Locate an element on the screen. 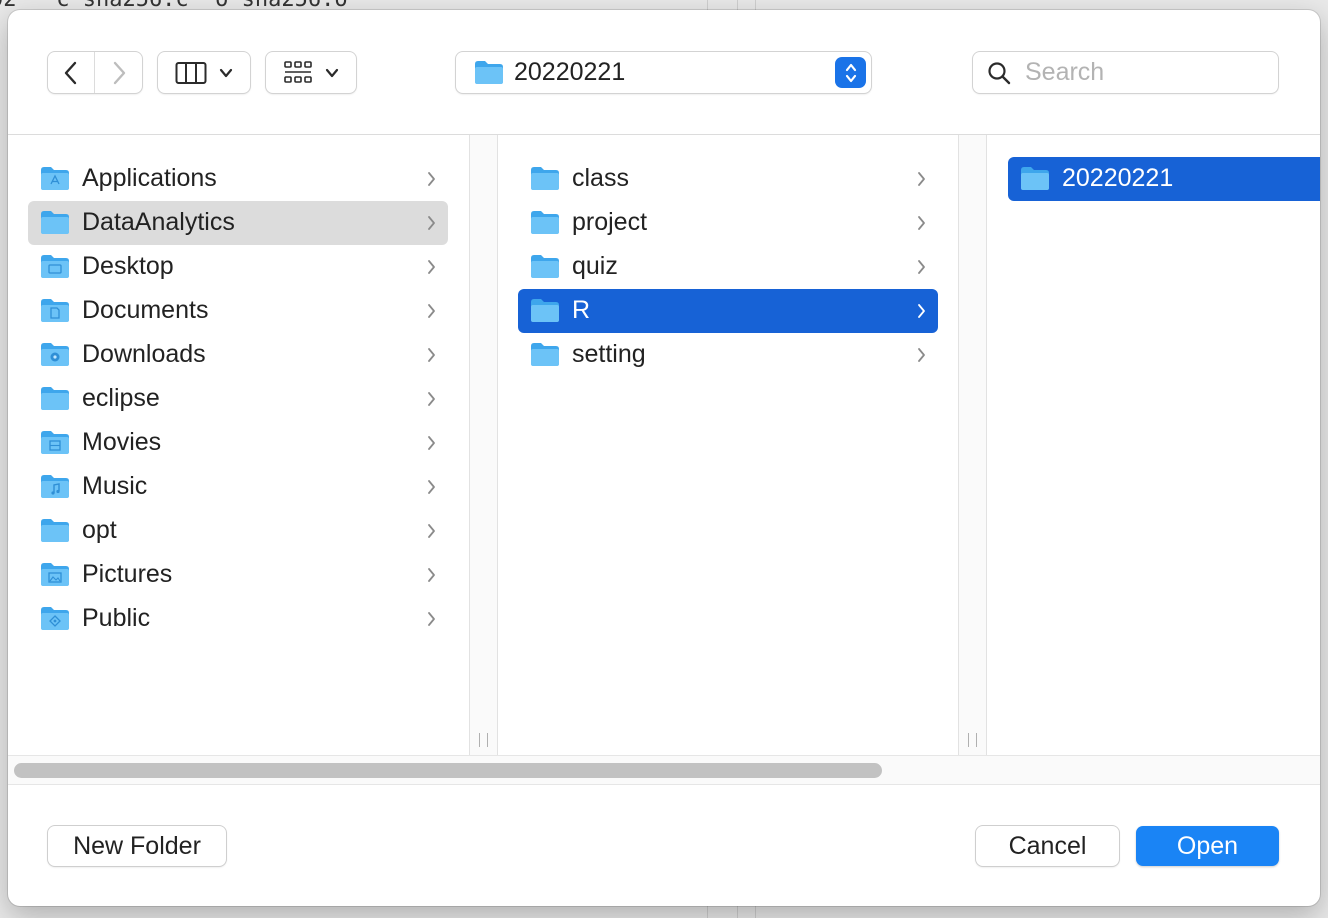 The width and height of the screenshot is (1328, 918). folder-row: Documents is located at coordinates (238, 311).